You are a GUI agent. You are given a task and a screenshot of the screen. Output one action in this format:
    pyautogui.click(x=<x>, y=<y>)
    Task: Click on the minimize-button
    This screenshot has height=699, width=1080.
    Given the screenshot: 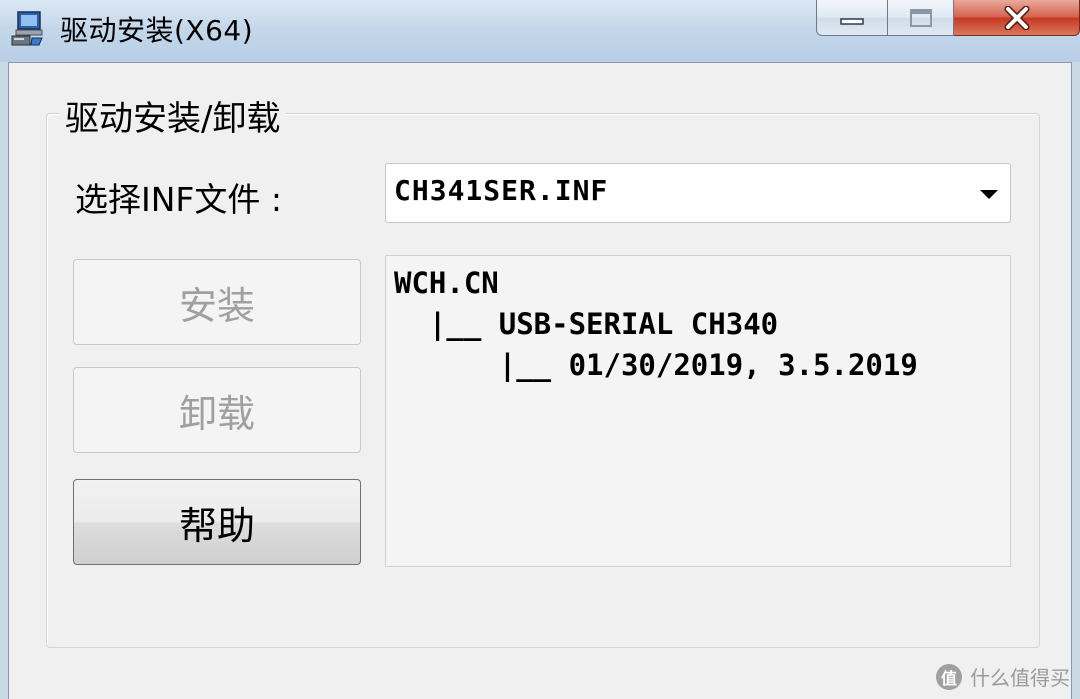 What is the action you would take?
    pyautogui.click(x=852, y=18)
    